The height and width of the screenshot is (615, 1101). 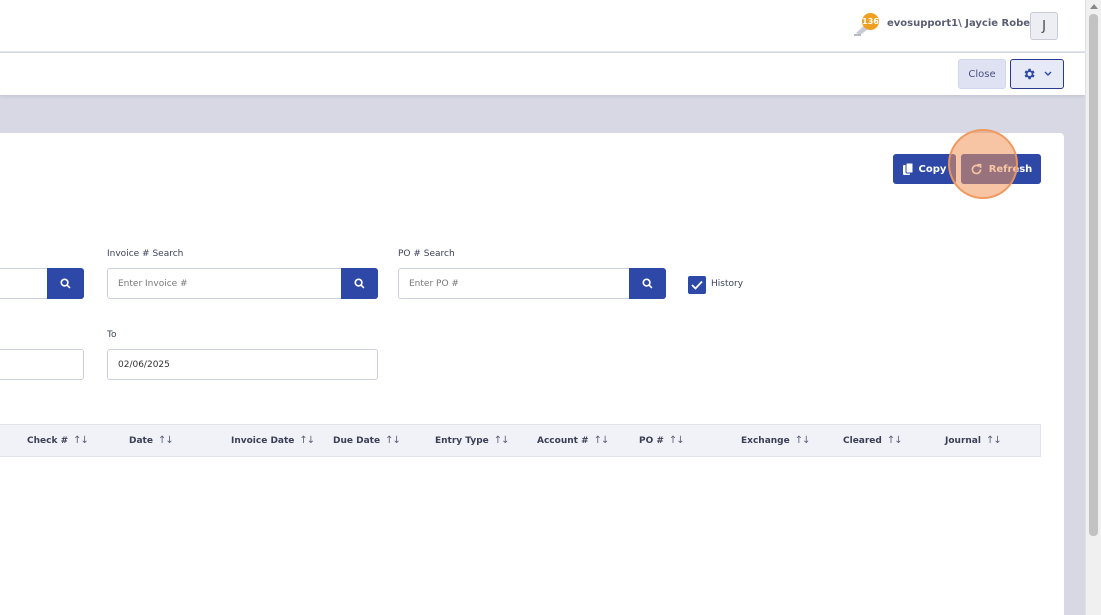 I want to click on action-bar: Close, so click(x=542, y=74).